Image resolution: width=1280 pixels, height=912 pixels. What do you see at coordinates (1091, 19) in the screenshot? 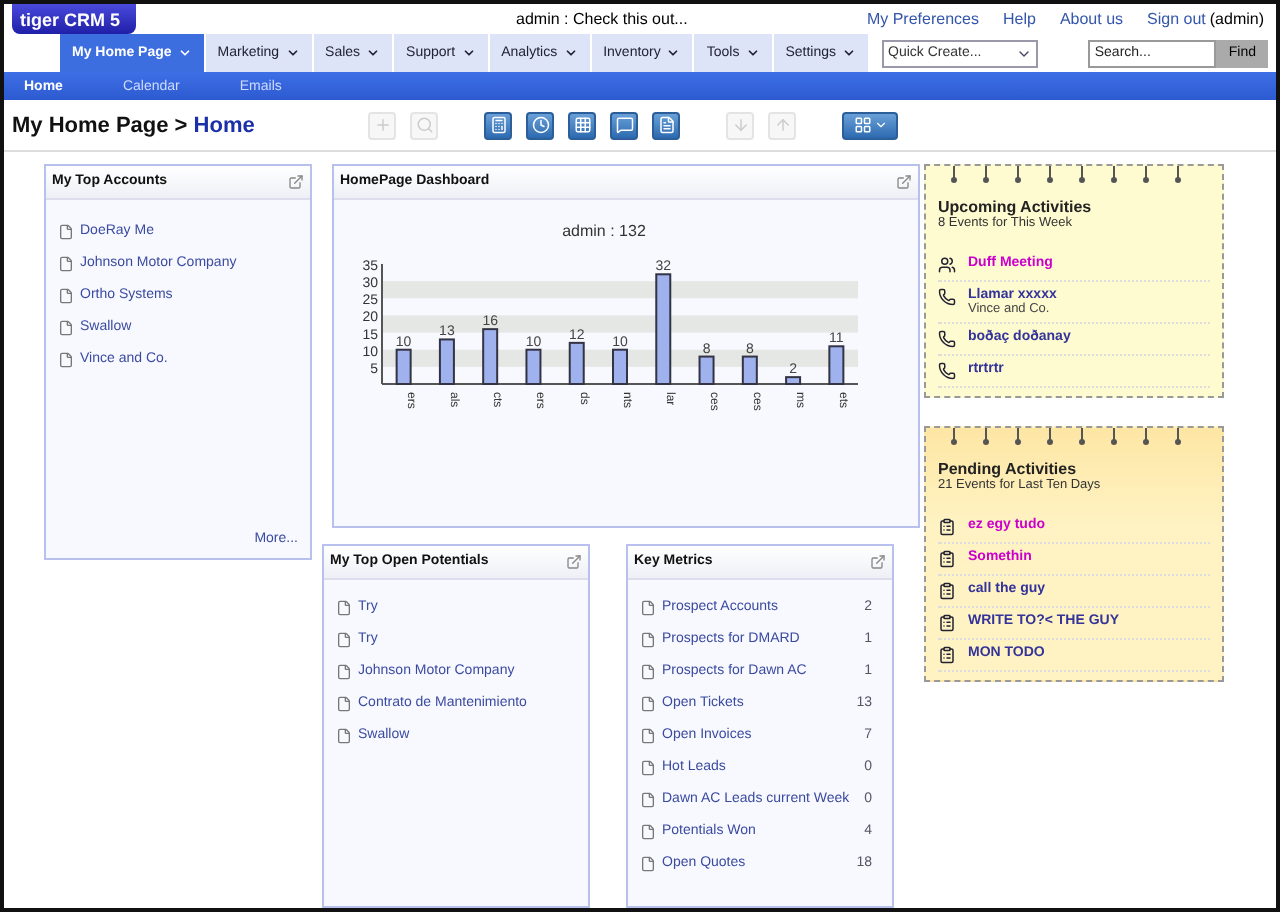
I see `header-link: About us` at bounding box center [1091, 19].